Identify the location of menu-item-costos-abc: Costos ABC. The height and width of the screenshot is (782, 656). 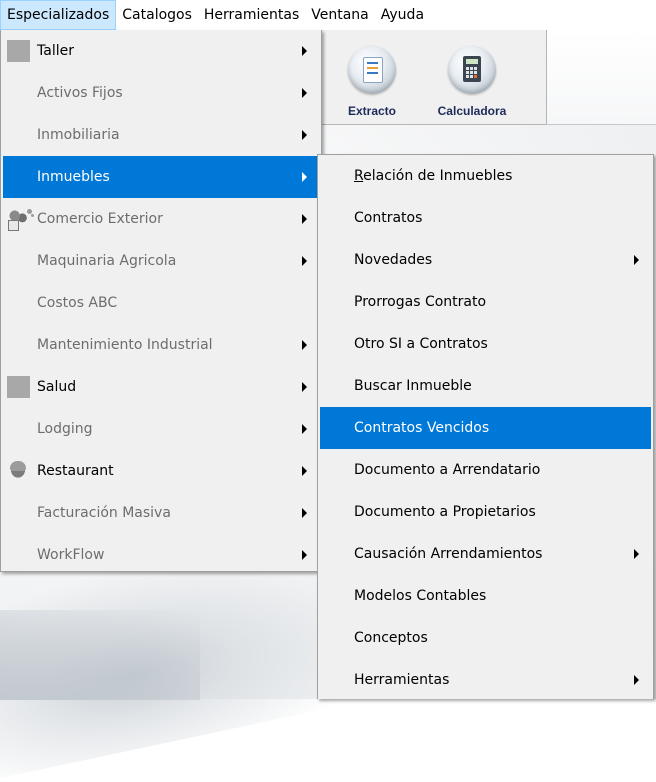
(161, 303).